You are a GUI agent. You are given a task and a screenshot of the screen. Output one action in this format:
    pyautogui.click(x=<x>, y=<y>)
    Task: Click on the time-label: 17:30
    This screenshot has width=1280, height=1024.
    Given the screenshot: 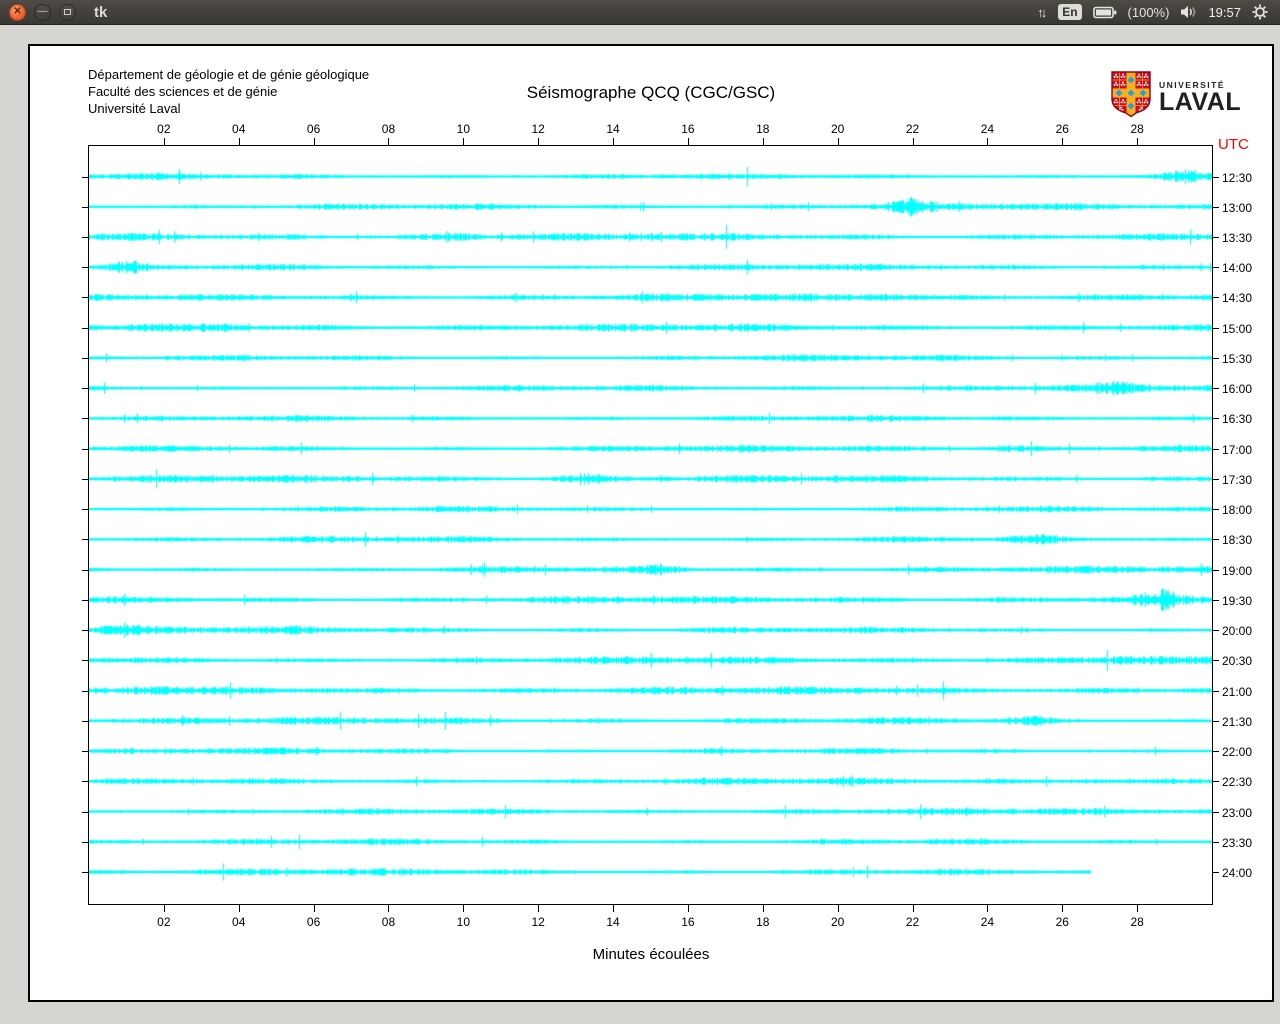 What is the action you would take?
    pyautogui.click(x=1237, y=479)
    